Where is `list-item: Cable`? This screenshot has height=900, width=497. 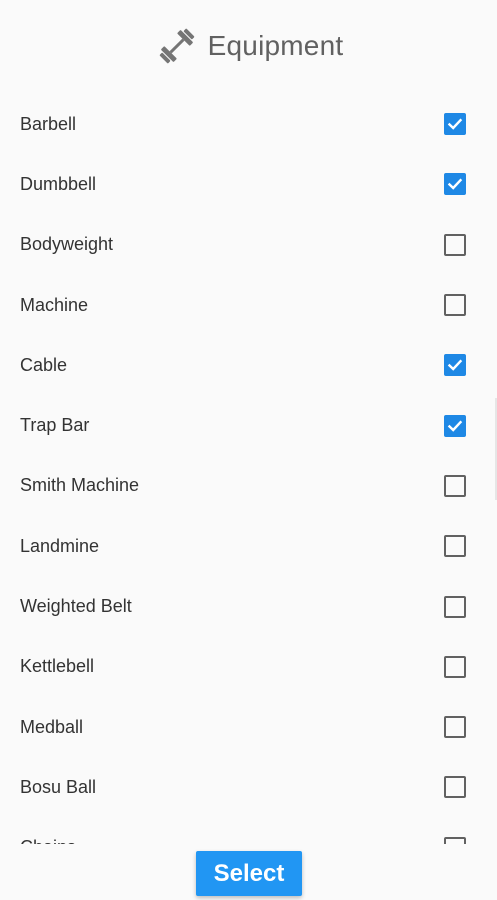
list-item: Cable is located at coordinates (248, 365).